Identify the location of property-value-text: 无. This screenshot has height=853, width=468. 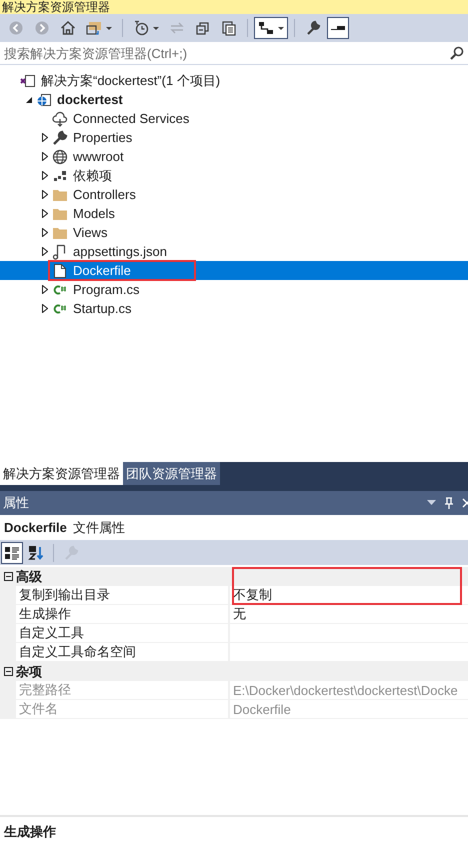
(239, 614).